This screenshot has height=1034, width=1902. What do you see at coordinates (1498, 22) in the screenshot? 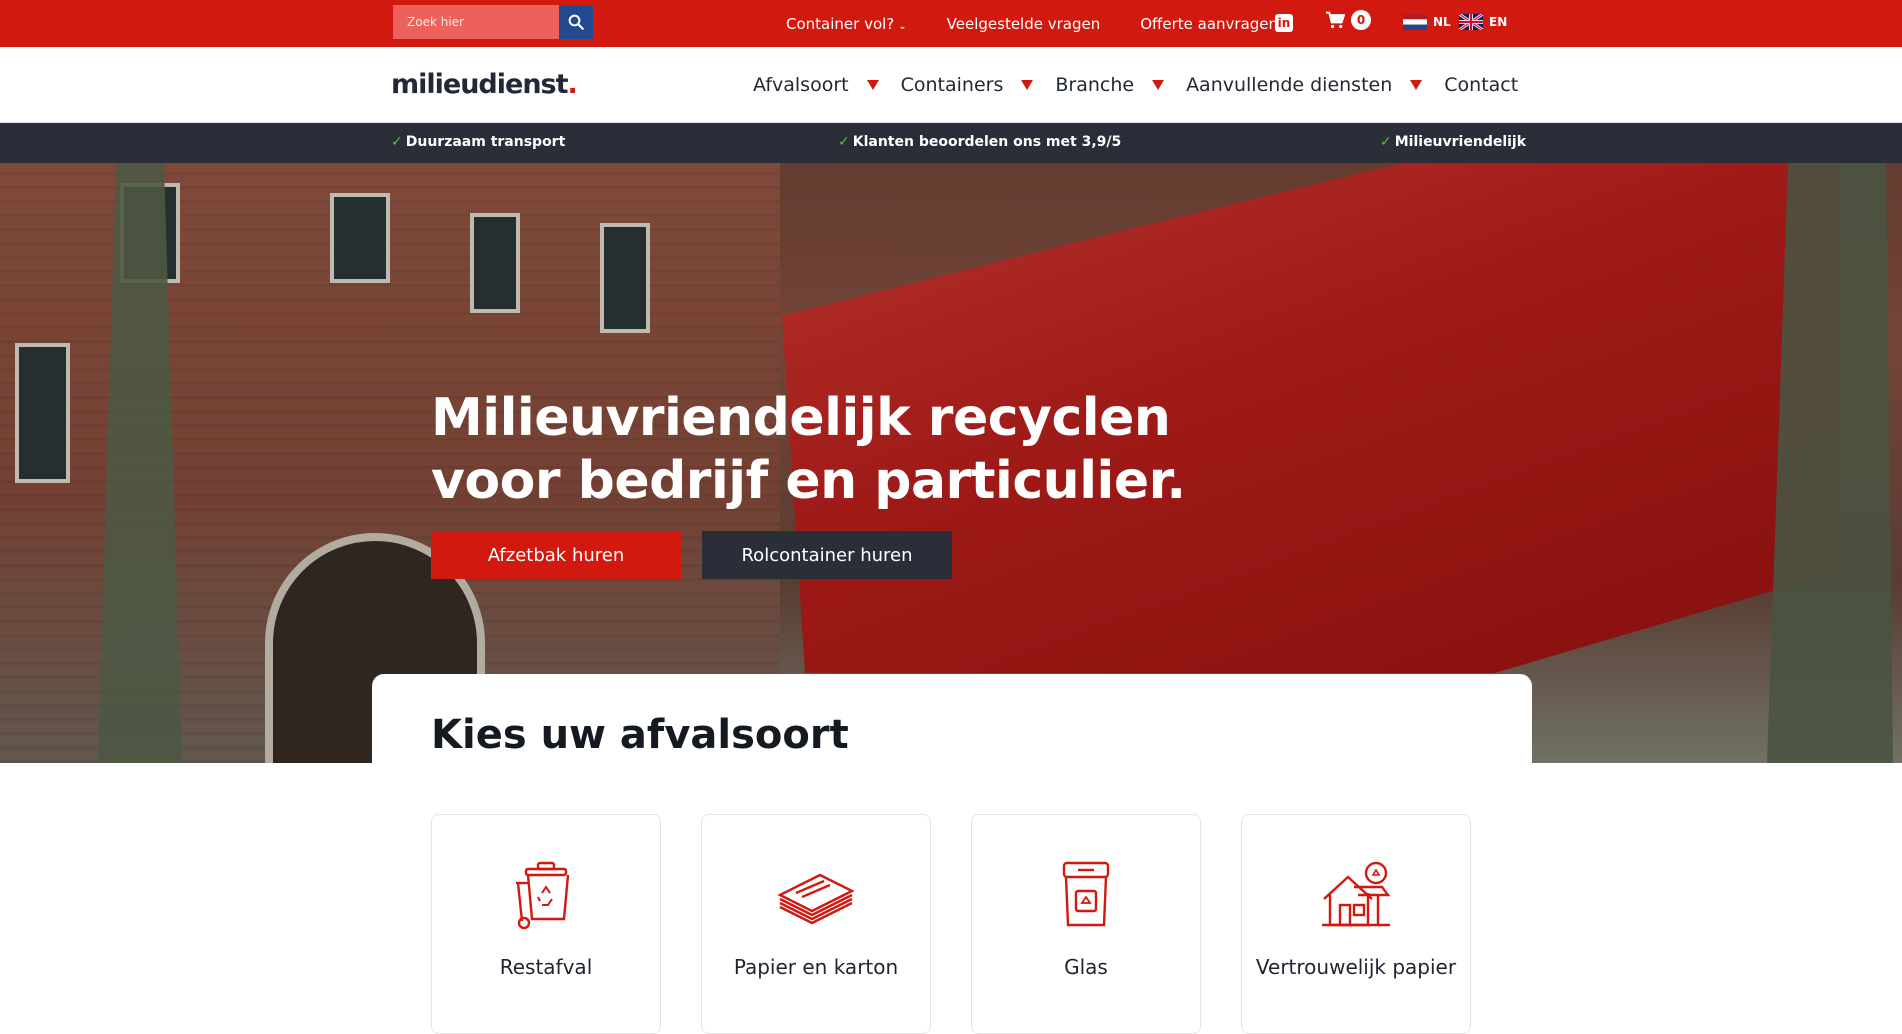
I see `language-en-label: EN` at bounding box center [1498, 22].